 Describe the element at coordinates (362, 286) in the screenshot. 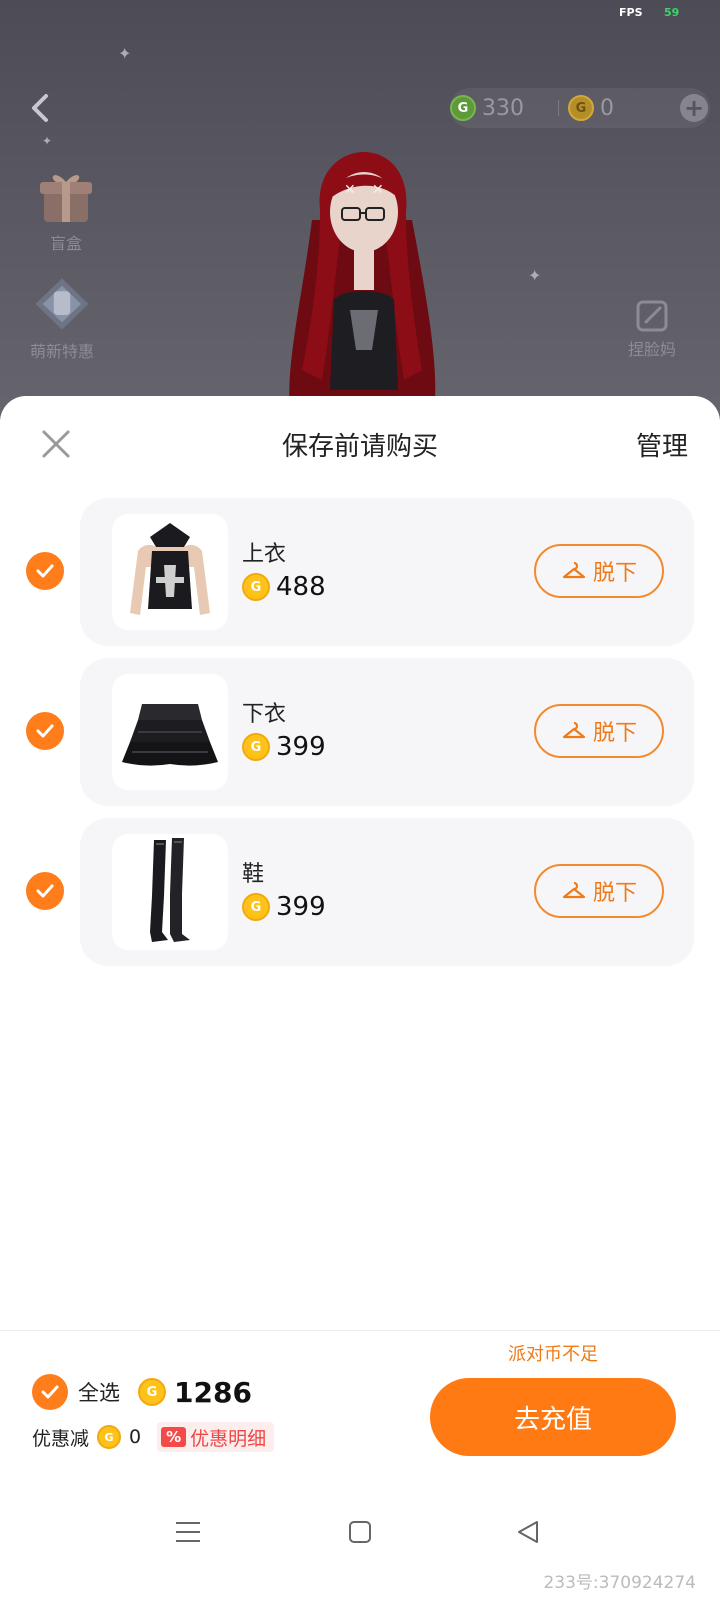

I see `avatar-character: ✕ ✕` at that location.